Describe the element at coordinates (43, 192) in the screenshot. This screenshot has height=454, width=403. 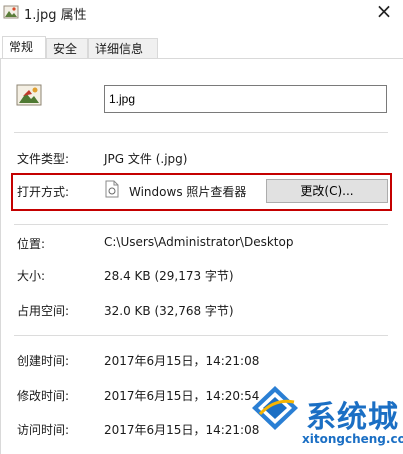
I see `open-with-label: 打开方式:` at that location.